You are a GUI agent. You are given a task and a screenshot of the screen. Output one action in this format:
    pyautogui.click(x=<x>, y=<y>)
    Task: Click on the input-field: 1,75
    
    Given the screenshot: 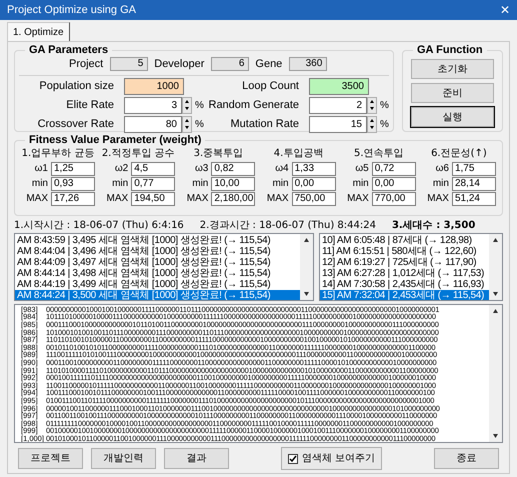 What is the action you would take?
    pyautogui.click(x=474, y=169)
    